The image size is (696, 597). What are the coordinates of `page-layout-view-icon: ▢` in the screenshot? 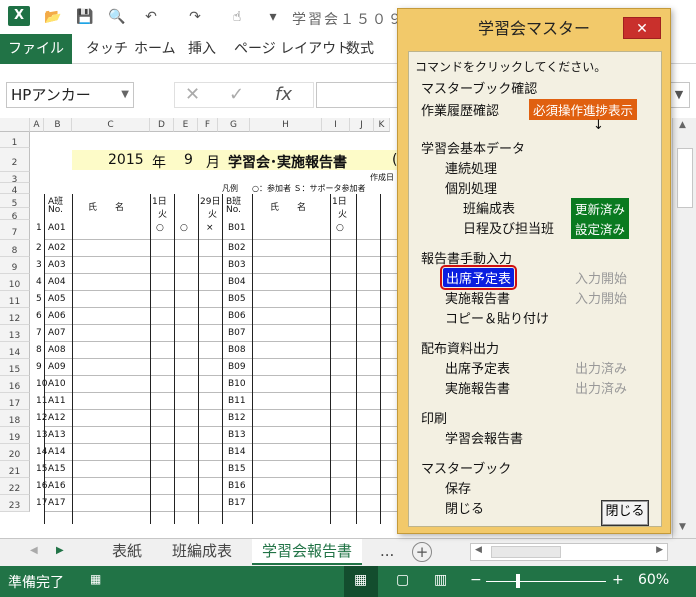 It's located at (402, 580).